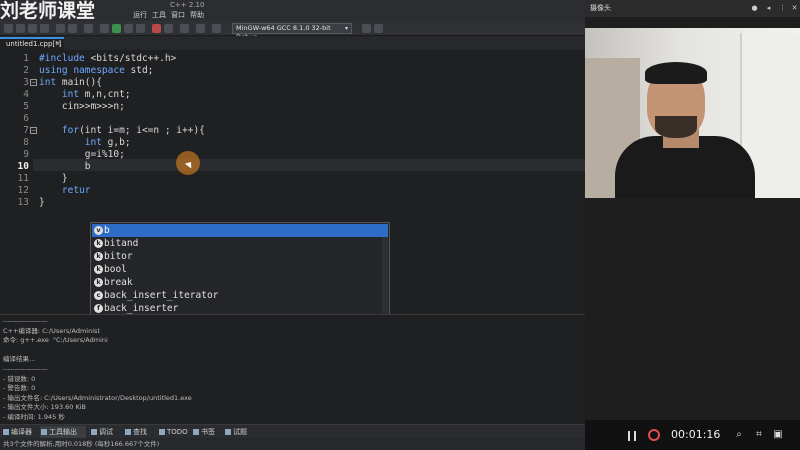 The image size is (800, 450). I want to click on code-line: }, so click(53, 179).